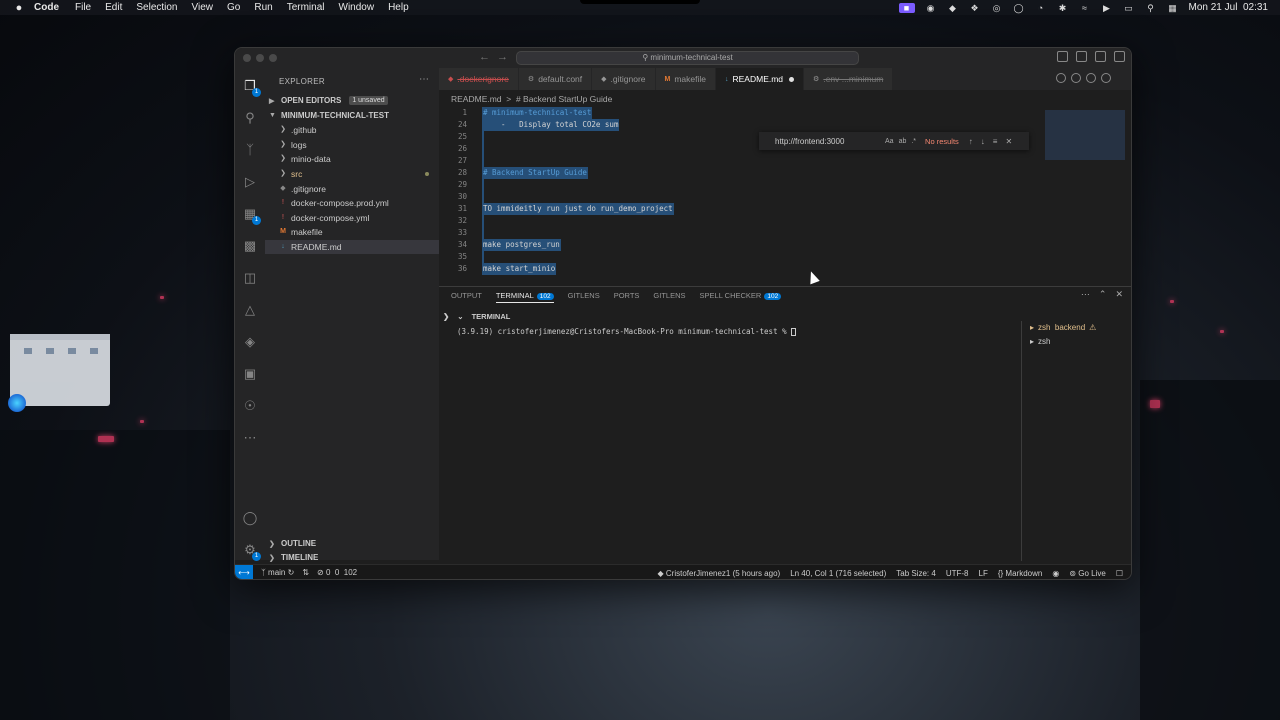 The image size is (1280, 720). What do you see at coordinates (250, 518) in the screenshot?
I see `account-icon: ◯` at bounding box center [250, 518].